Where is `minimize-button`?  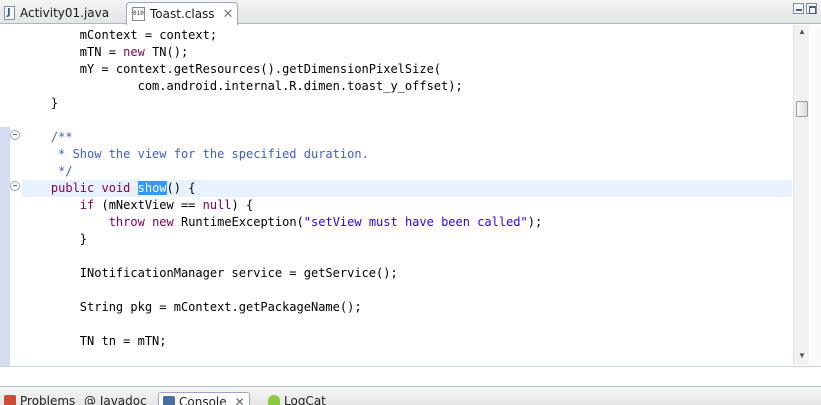 minimize-button is located at coordinates (798, 8).